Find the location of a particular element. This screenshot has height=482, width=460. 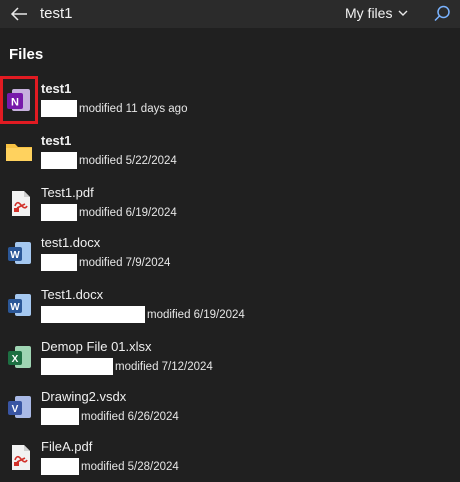

modified-date: modified 5/28/2024 is located at coordinates (130, 466).